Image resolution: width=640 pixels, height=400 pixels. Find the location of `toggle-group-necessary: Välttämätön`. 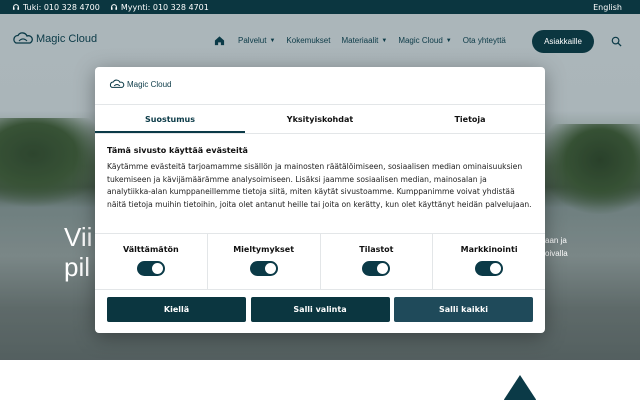

toggle-group-necessary: Välttämätön is located at coordinates (151, 261).